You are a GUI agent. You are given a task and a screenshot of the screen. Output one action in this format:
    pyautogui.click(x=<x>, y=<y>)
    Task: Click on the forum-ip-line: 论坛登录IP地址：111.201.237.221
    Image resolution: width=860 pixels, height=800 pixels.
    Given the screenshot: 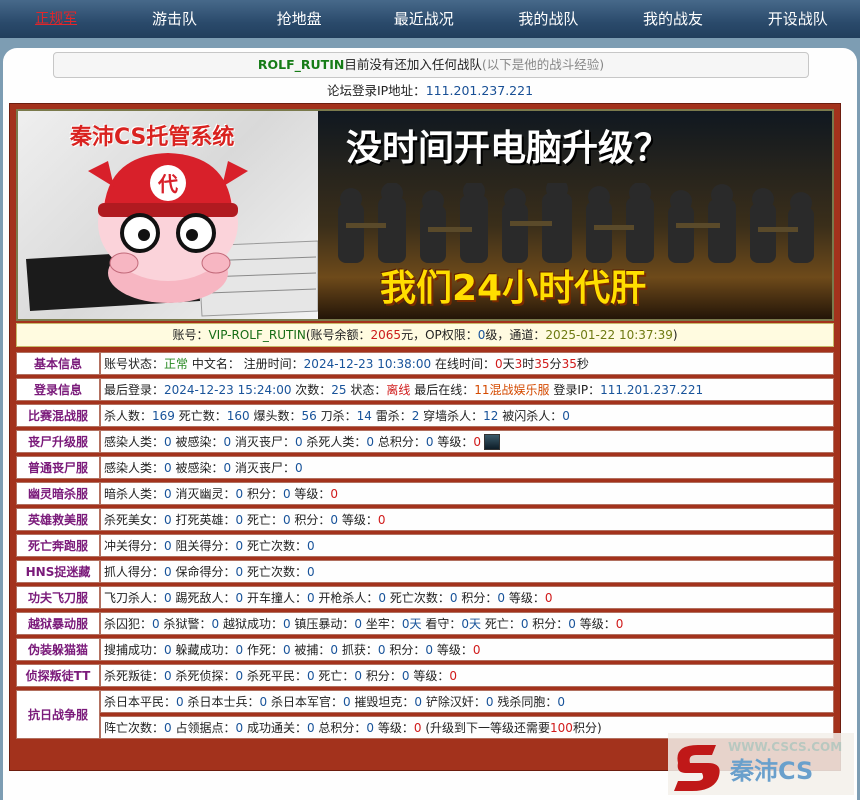 What is the action you would take?
    pyautogui.click(x=430, y=91)
    